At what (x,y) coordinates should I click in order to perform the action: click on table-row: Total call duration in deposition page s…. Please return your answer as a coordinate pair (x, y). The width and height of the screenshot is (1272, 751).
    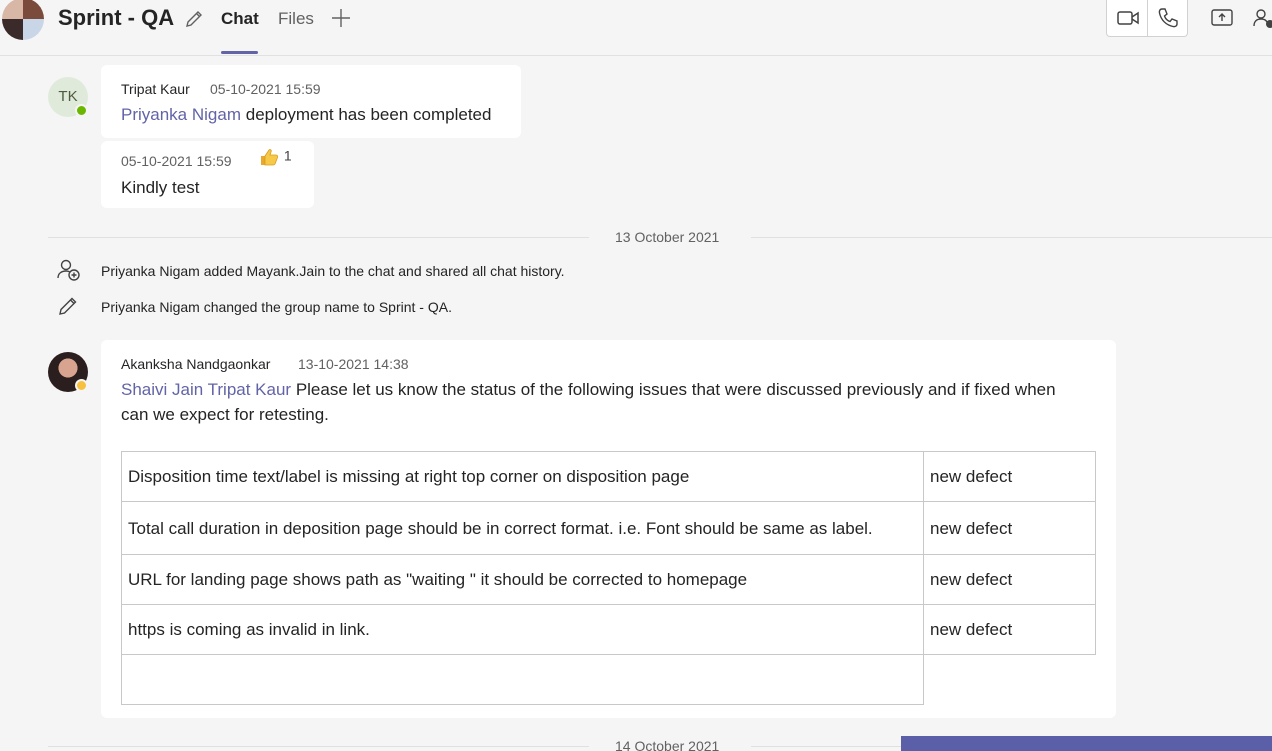
    Looking at the image, I should click on (608, 528).